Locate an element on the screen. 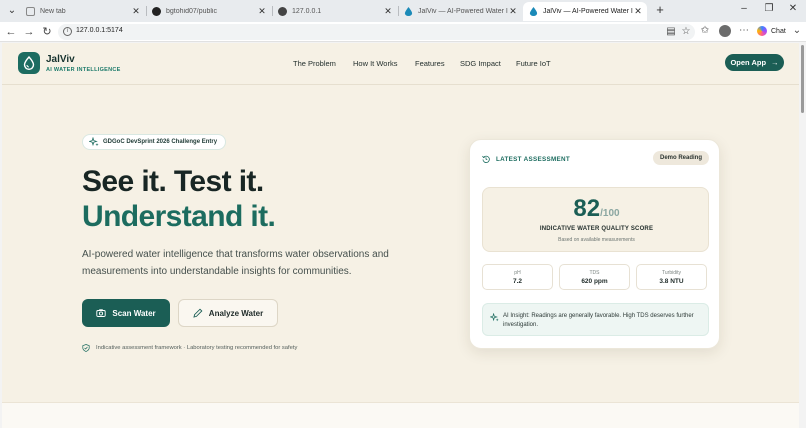 The height and width of the screenshot is (428, 806). chat-label: Chat is located at coordinates (778, 31).